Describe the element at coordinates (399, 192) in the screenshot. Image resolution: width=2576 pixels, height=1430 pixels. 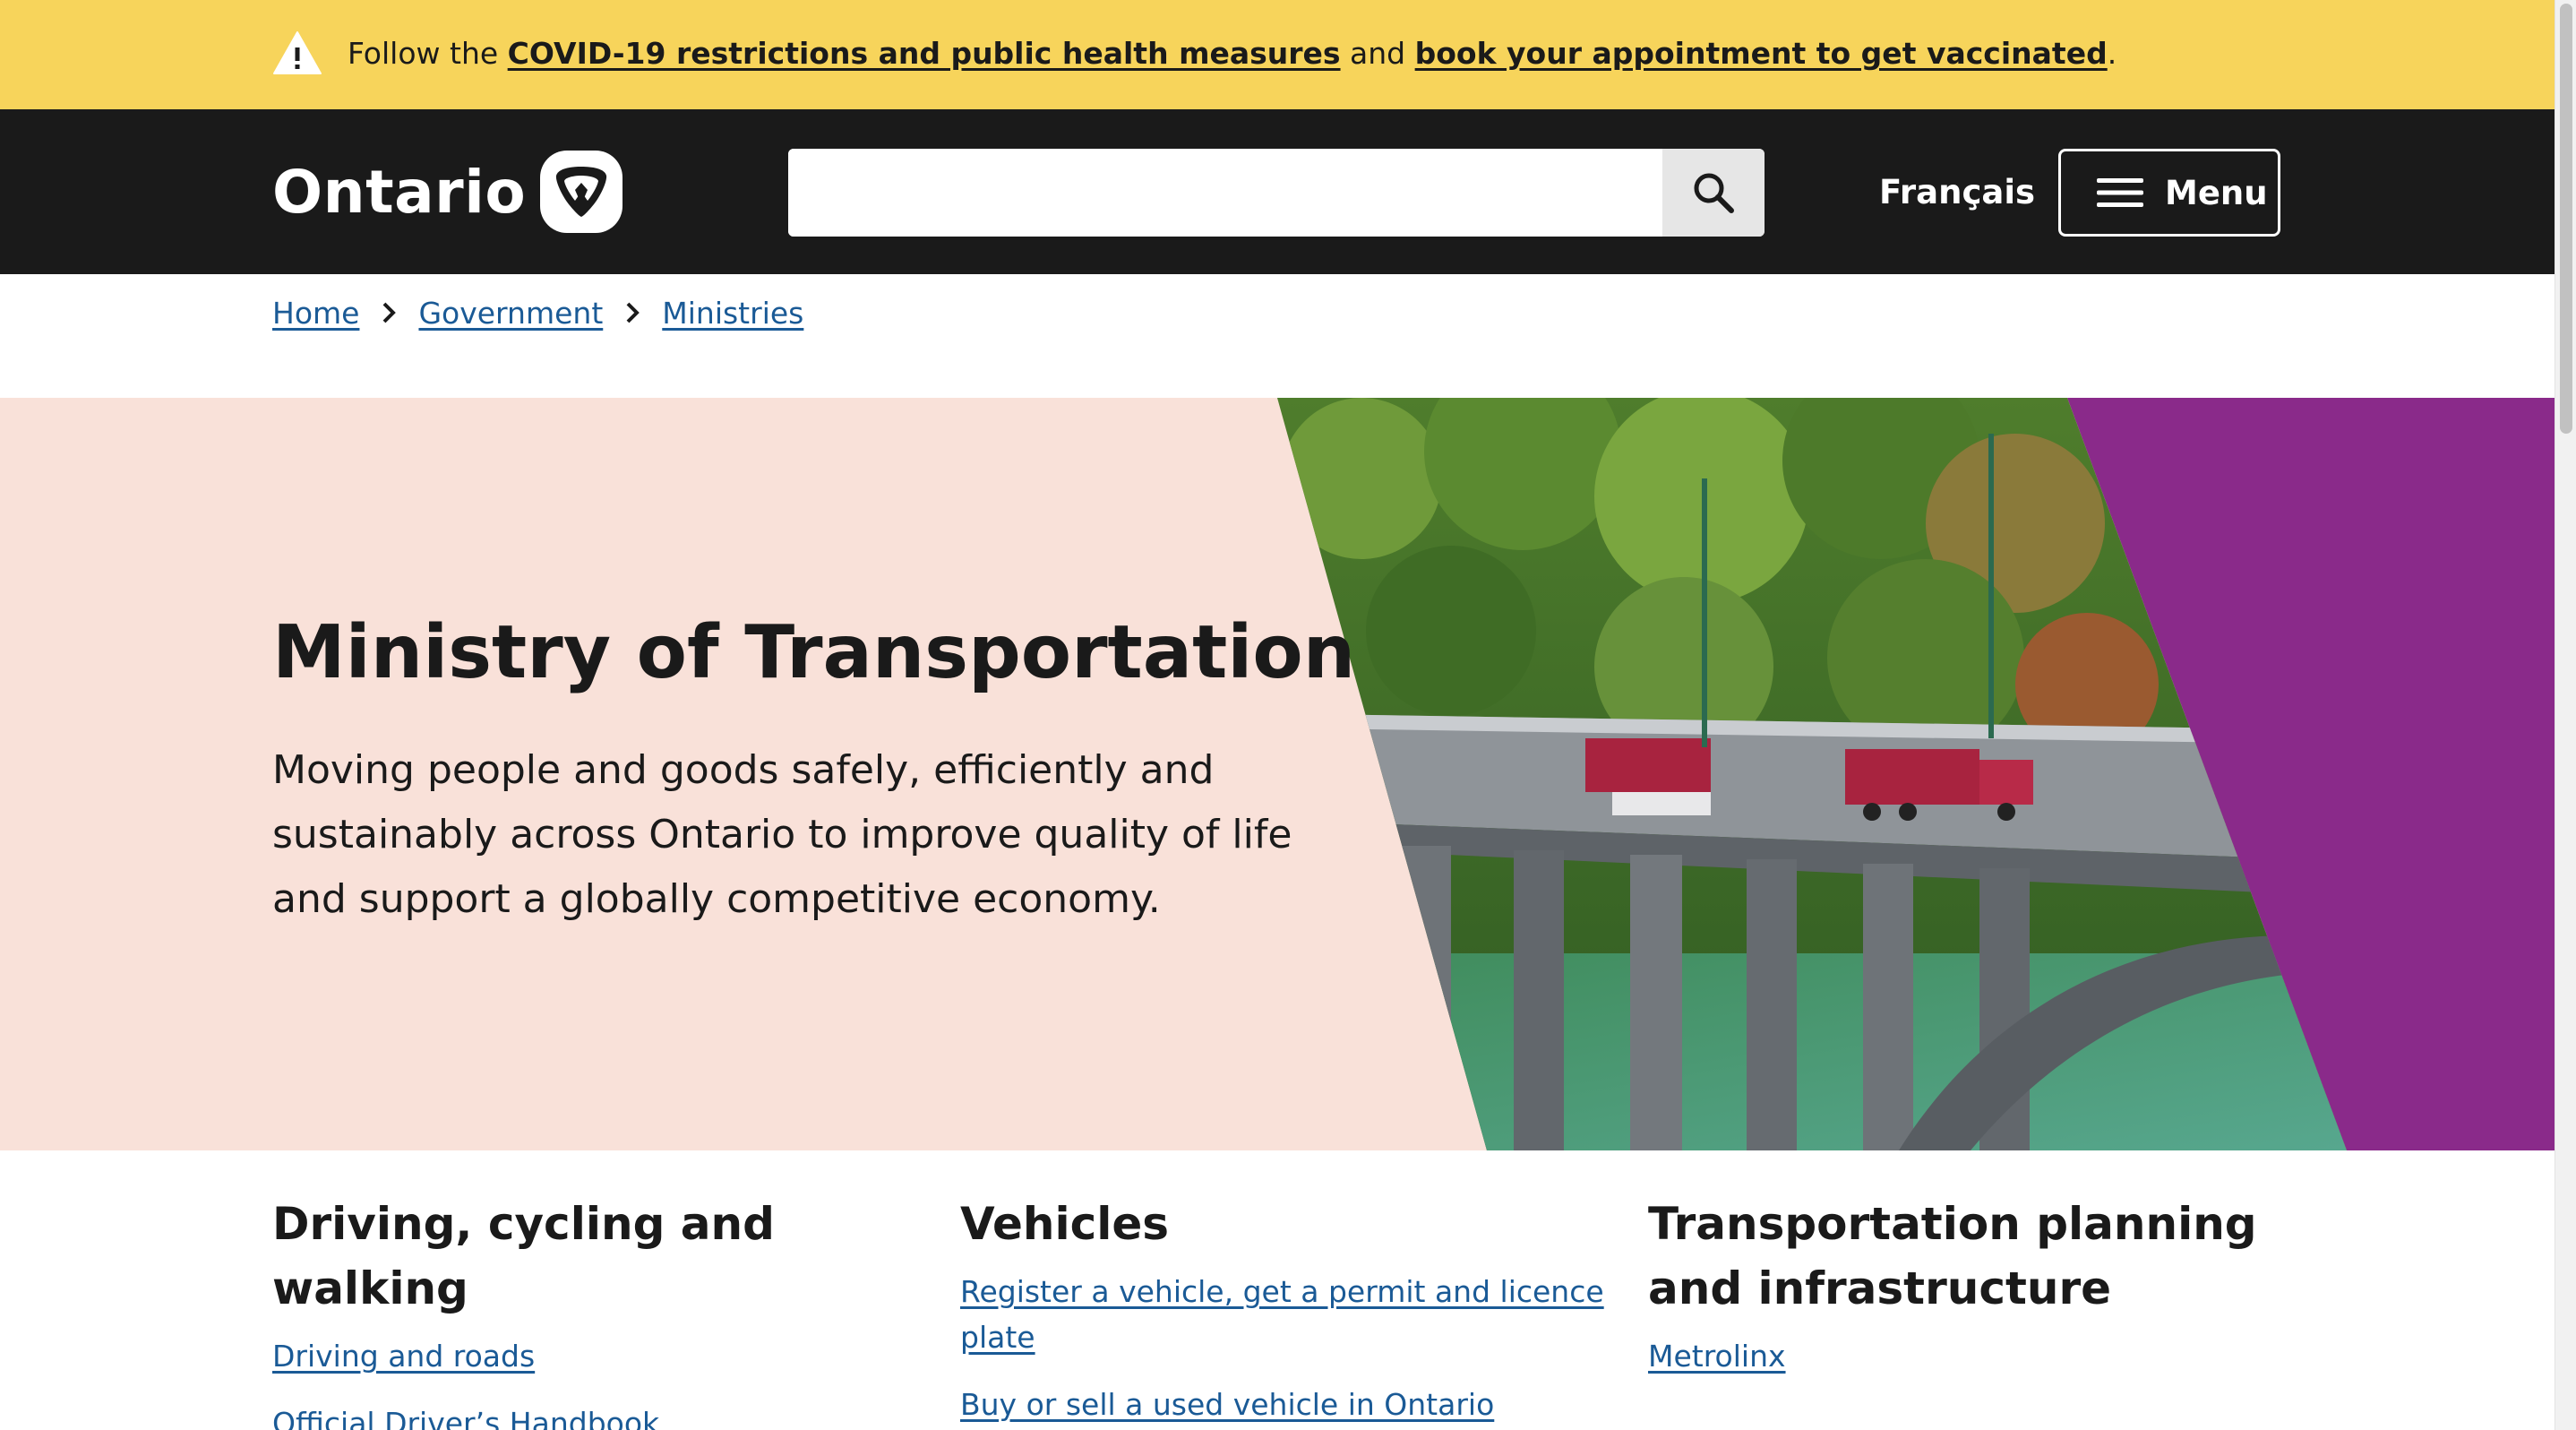
I see `logo-wordmark: Ontario` at that location.